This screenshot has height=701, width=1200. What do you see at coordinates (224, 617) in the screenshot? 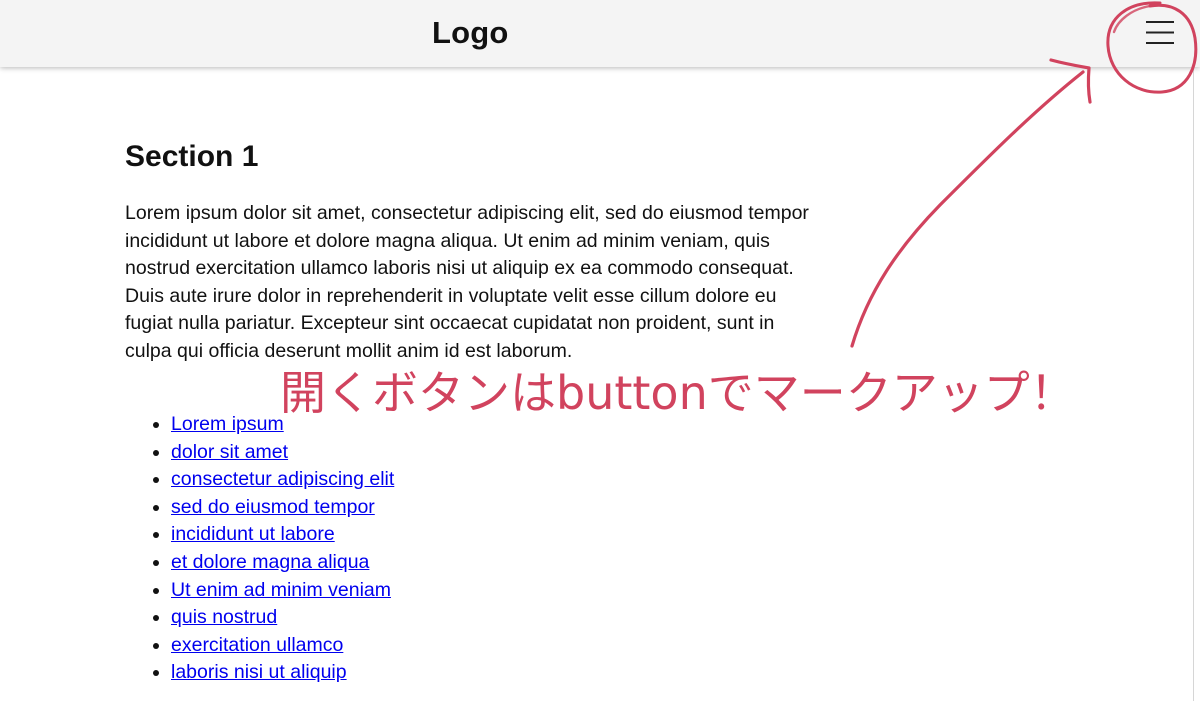
I see `link-quis-nostrud: quis nostrud` at bounding box center [224, 617].